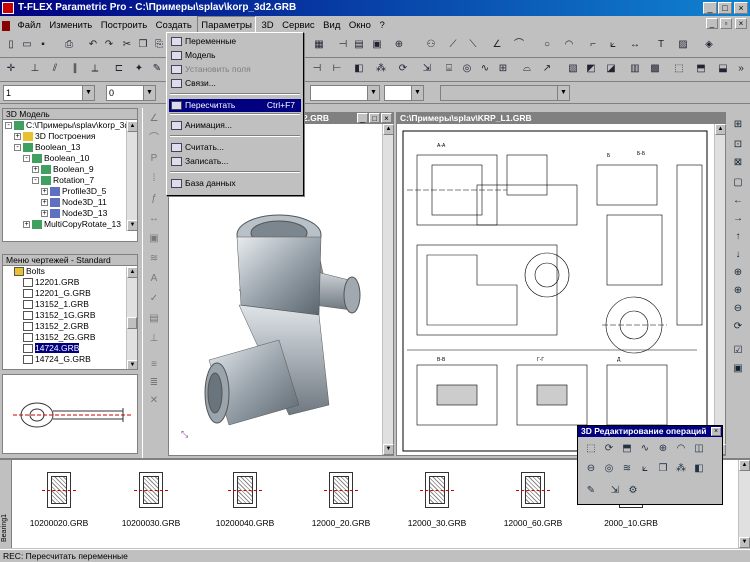 This screenshot has height=562, width=750. What do you see at coordinates (49, 93) in the screenshot?
I see `level-combo: 1 ▼` at bounding box center [49, 93].